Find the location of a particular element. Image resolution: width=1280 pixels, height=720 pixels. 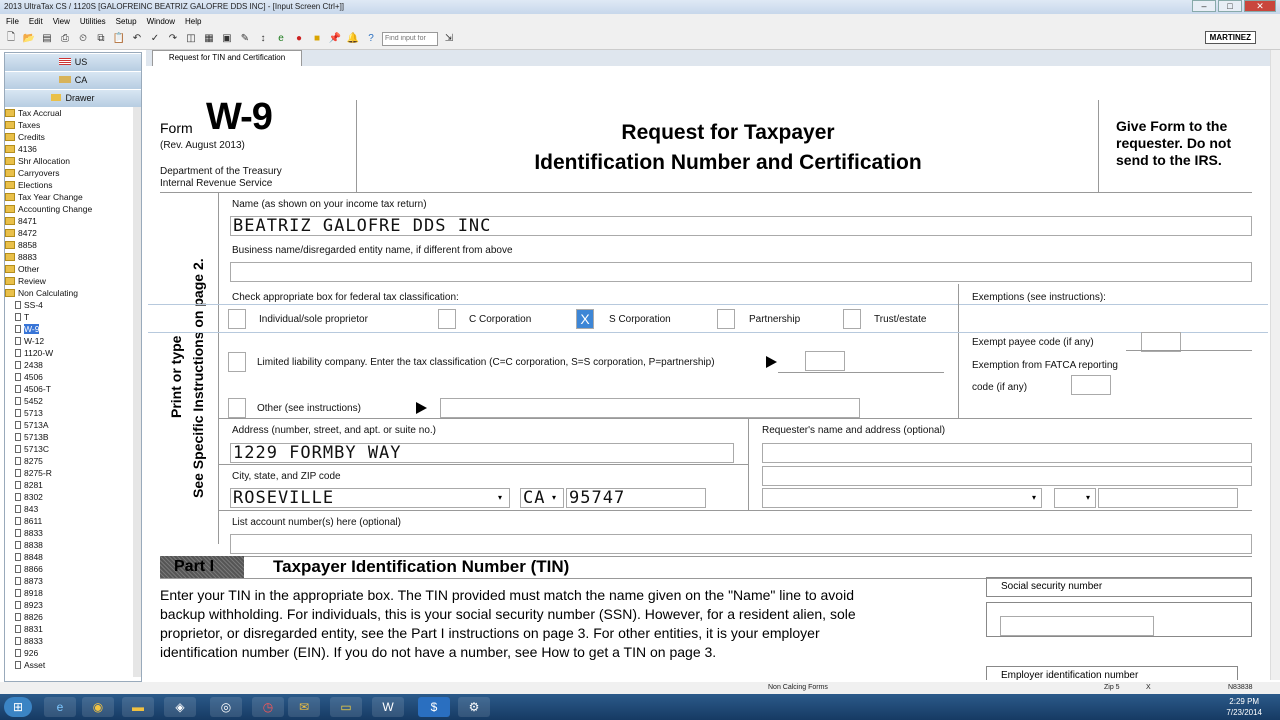

tree-doc: 8873 is located at coordinates (69, 581).